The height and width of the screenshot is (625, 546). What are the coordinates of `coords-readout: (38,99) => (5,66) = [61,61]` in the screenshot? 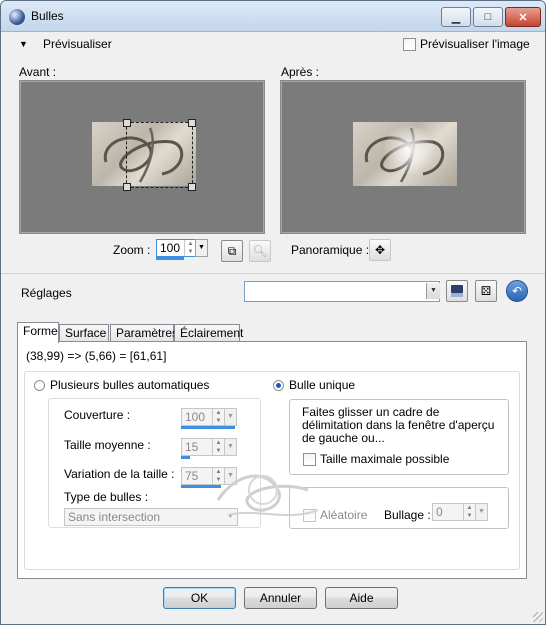 It's located at (96, 356).